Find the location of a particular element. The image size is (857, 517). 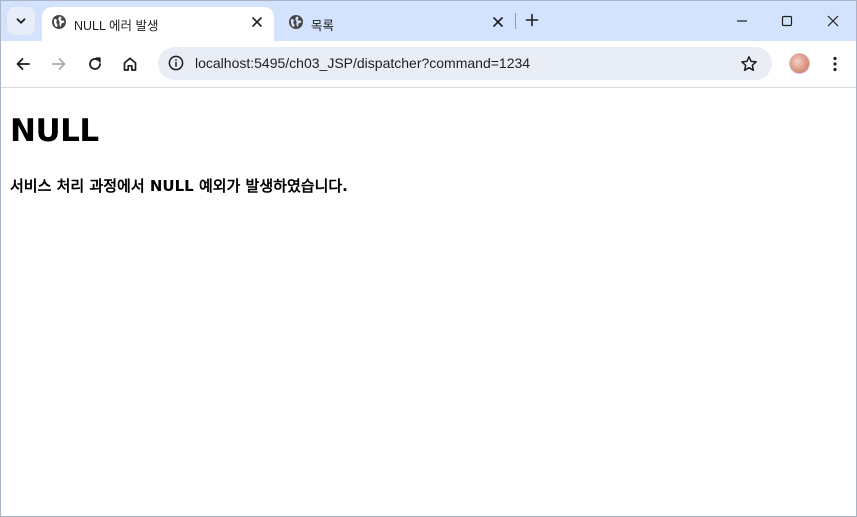

tab-null-error: NULL 에러 발생 is located at coordinates (158, 24).